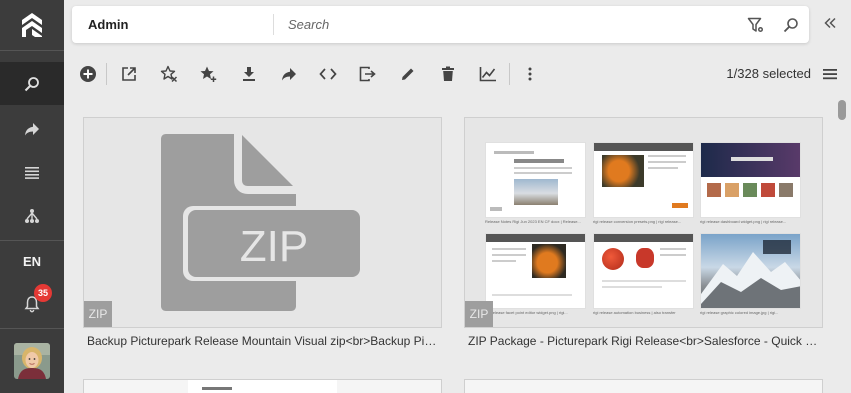  Describe the element at coordinates (273, 24) in the screenshot. I see `search-divider` at that location.